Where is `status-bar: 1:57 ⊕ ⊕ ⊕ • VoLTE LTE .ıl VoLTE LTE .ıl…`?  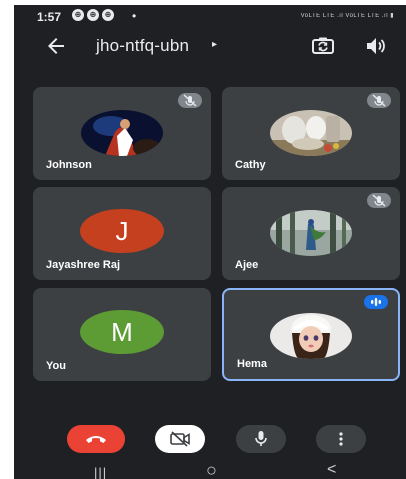 status-bar: 1:57 ⊕ ⊕ ⊕ • VoLTE LTE .ıl VoLTE LTE .ıl… is located at coordinates (210, 17).